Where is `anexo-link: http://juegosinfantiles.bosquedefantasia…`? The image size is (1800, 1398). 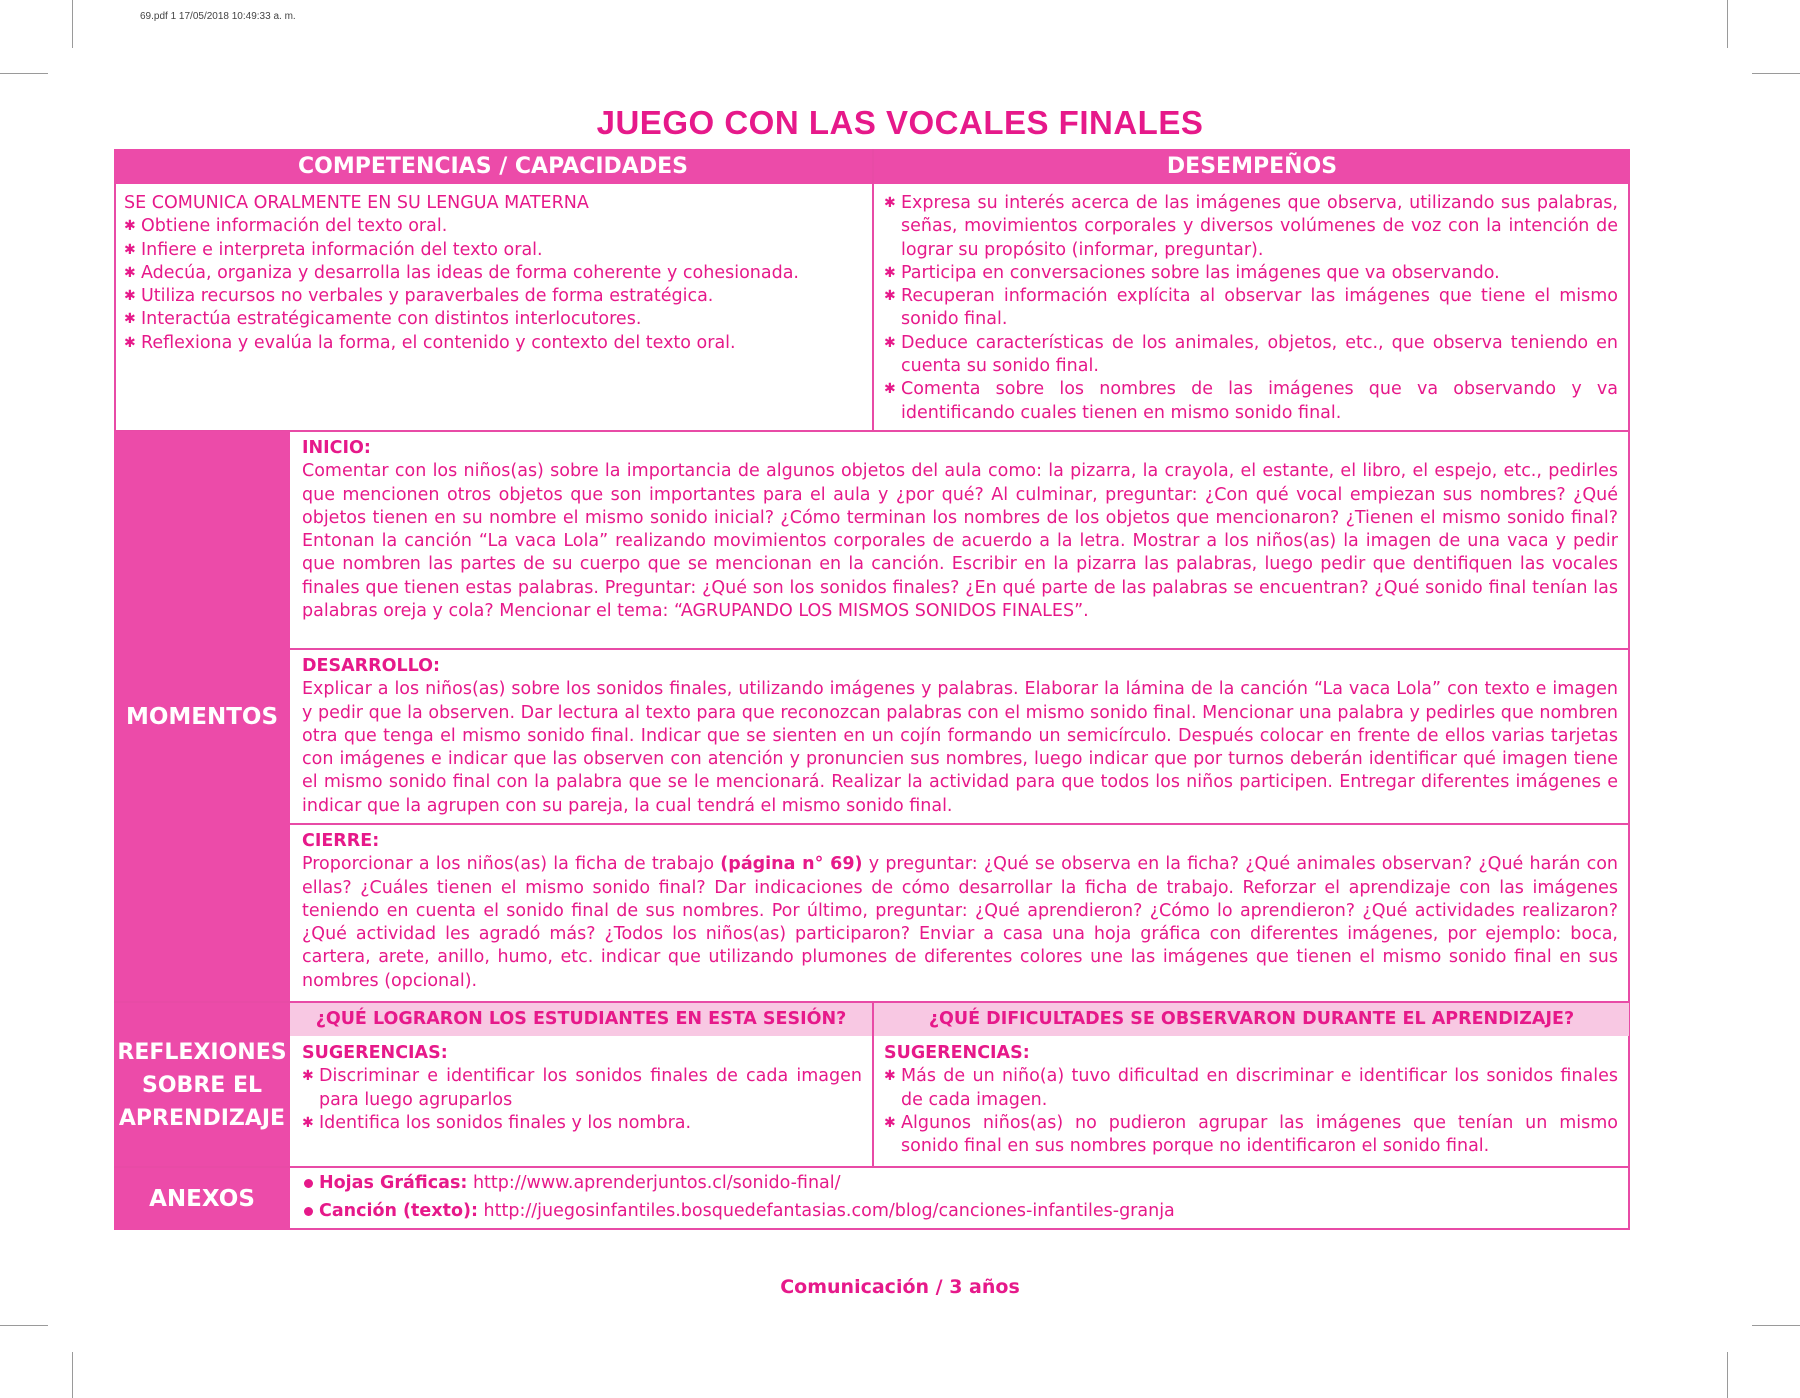 anexo-link: http://juegosinfantiles.bosquedefantasia… is located at coordinates (829, 1211).